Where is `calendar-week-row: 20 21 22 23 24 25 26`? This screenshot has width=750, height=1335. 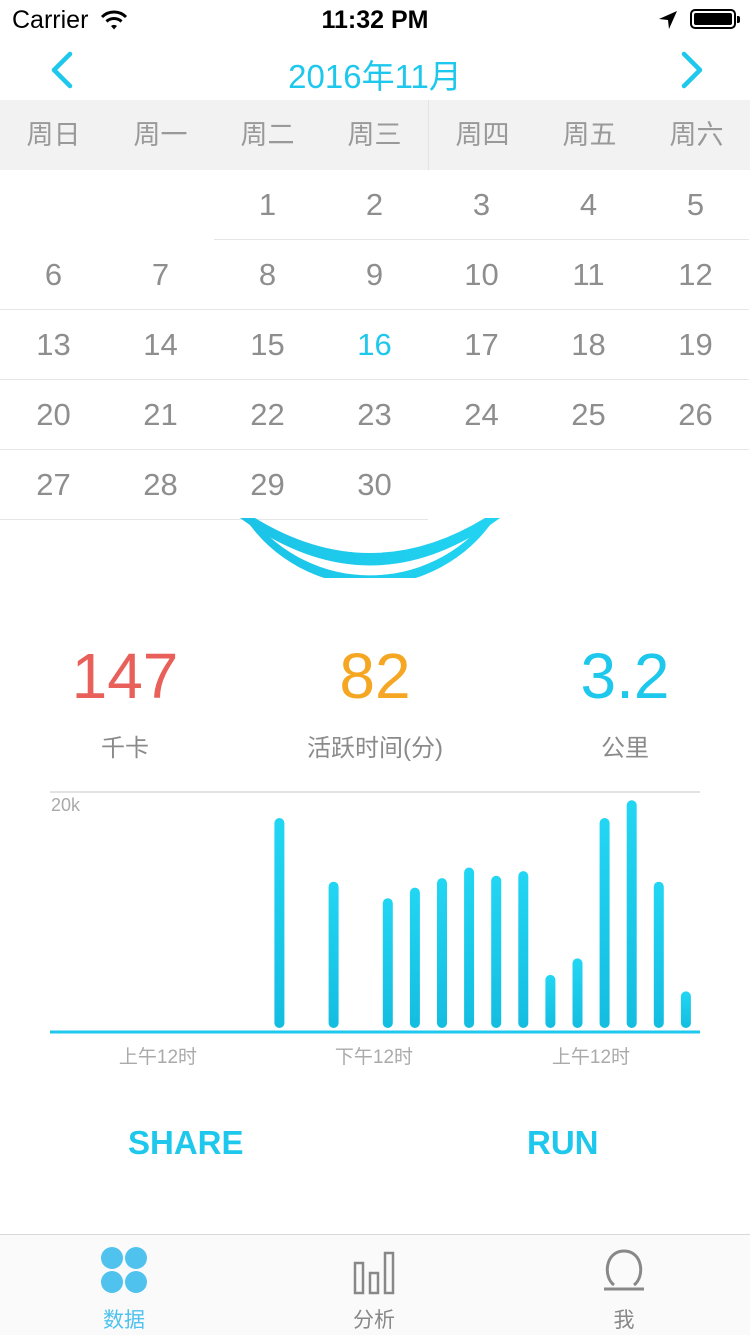 calendar-week-row: 20 21 22 23 24 25 26 is located at coordinates (375, 415).